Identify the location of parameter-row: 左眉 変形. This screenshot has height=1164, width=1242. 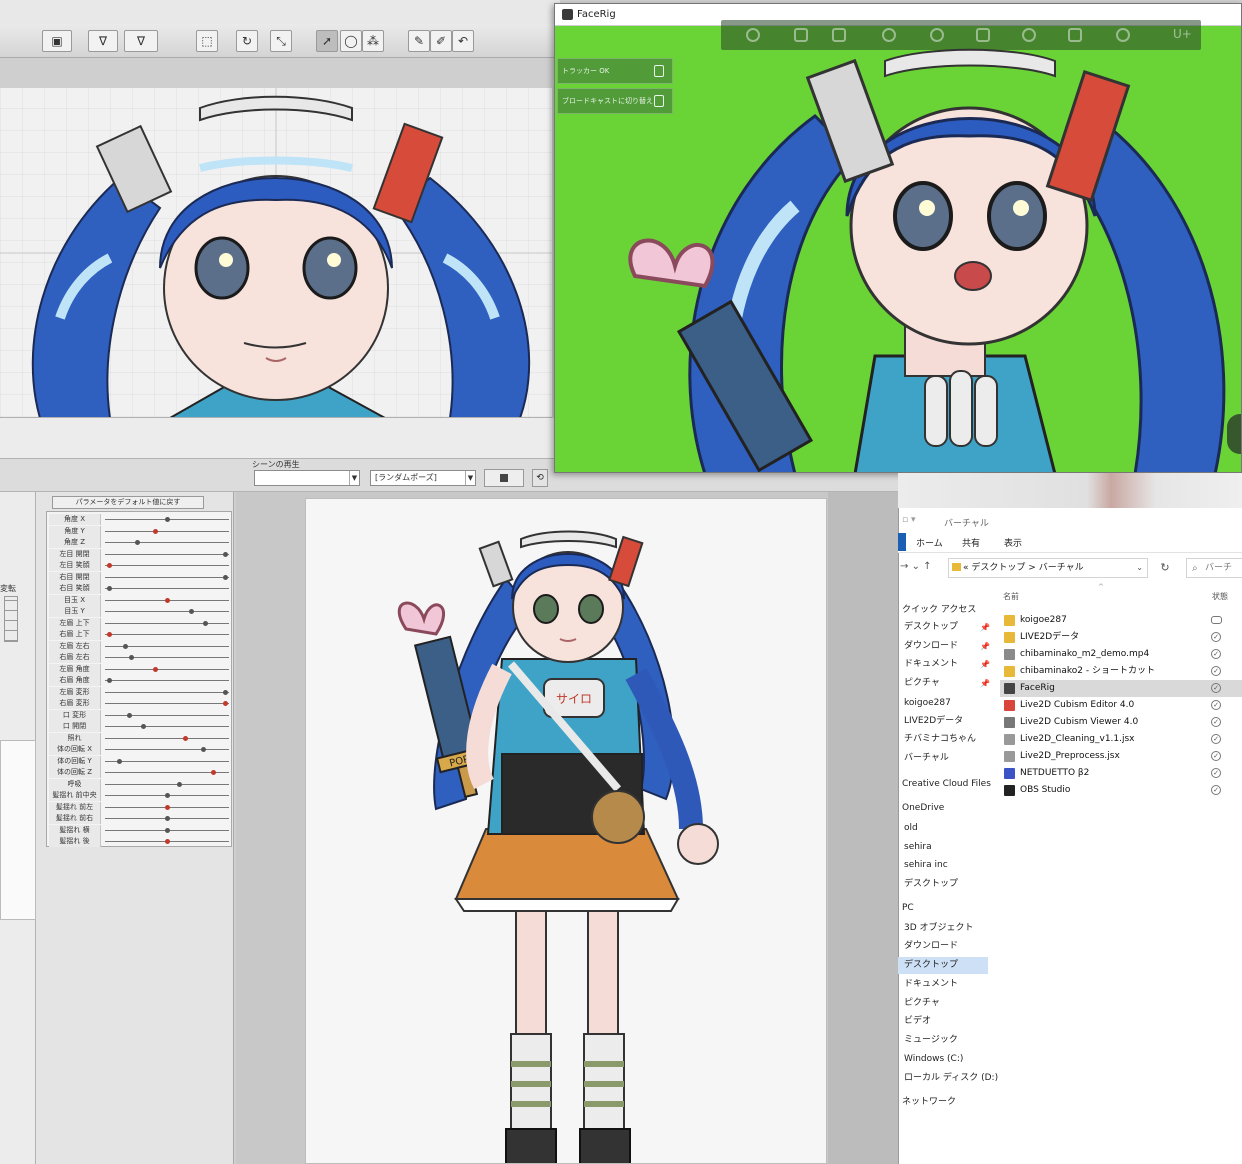
(139, 692).